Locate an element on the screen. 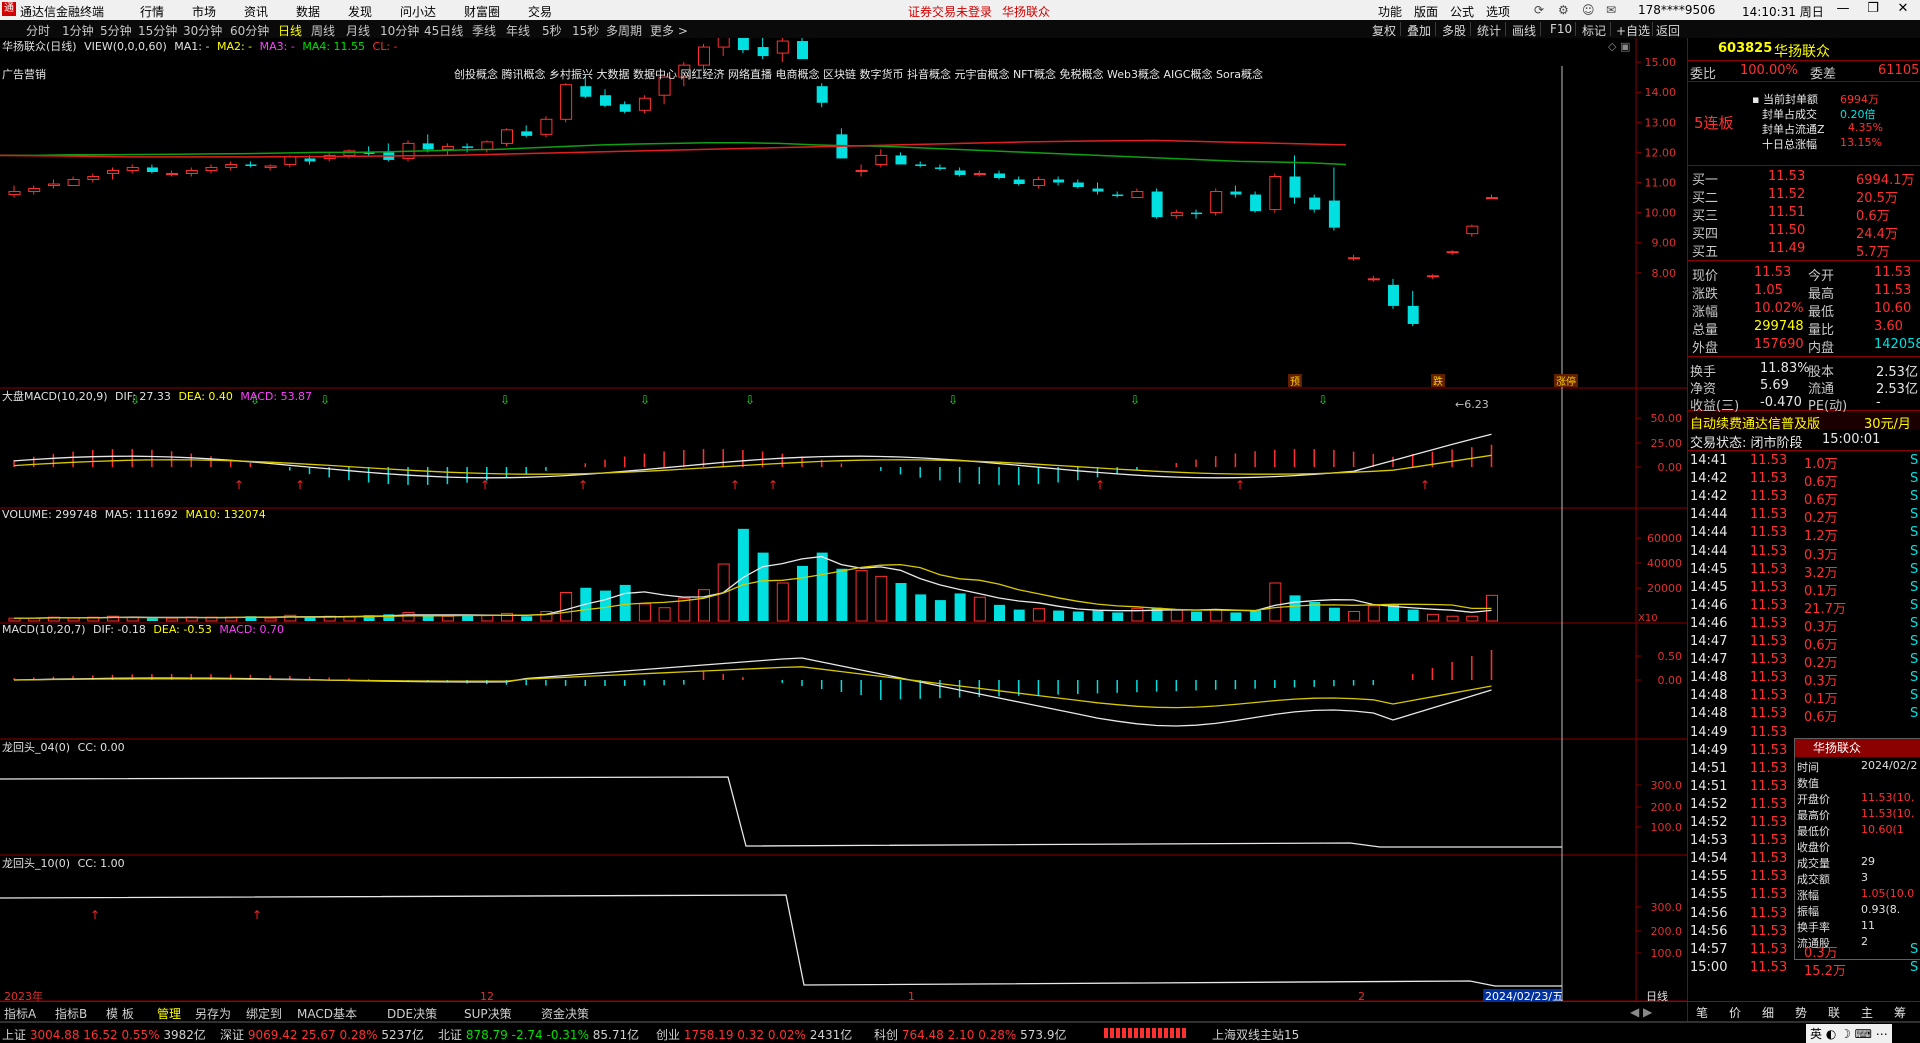  period-30min: 30分钟 is located at coordinates (202, 30).